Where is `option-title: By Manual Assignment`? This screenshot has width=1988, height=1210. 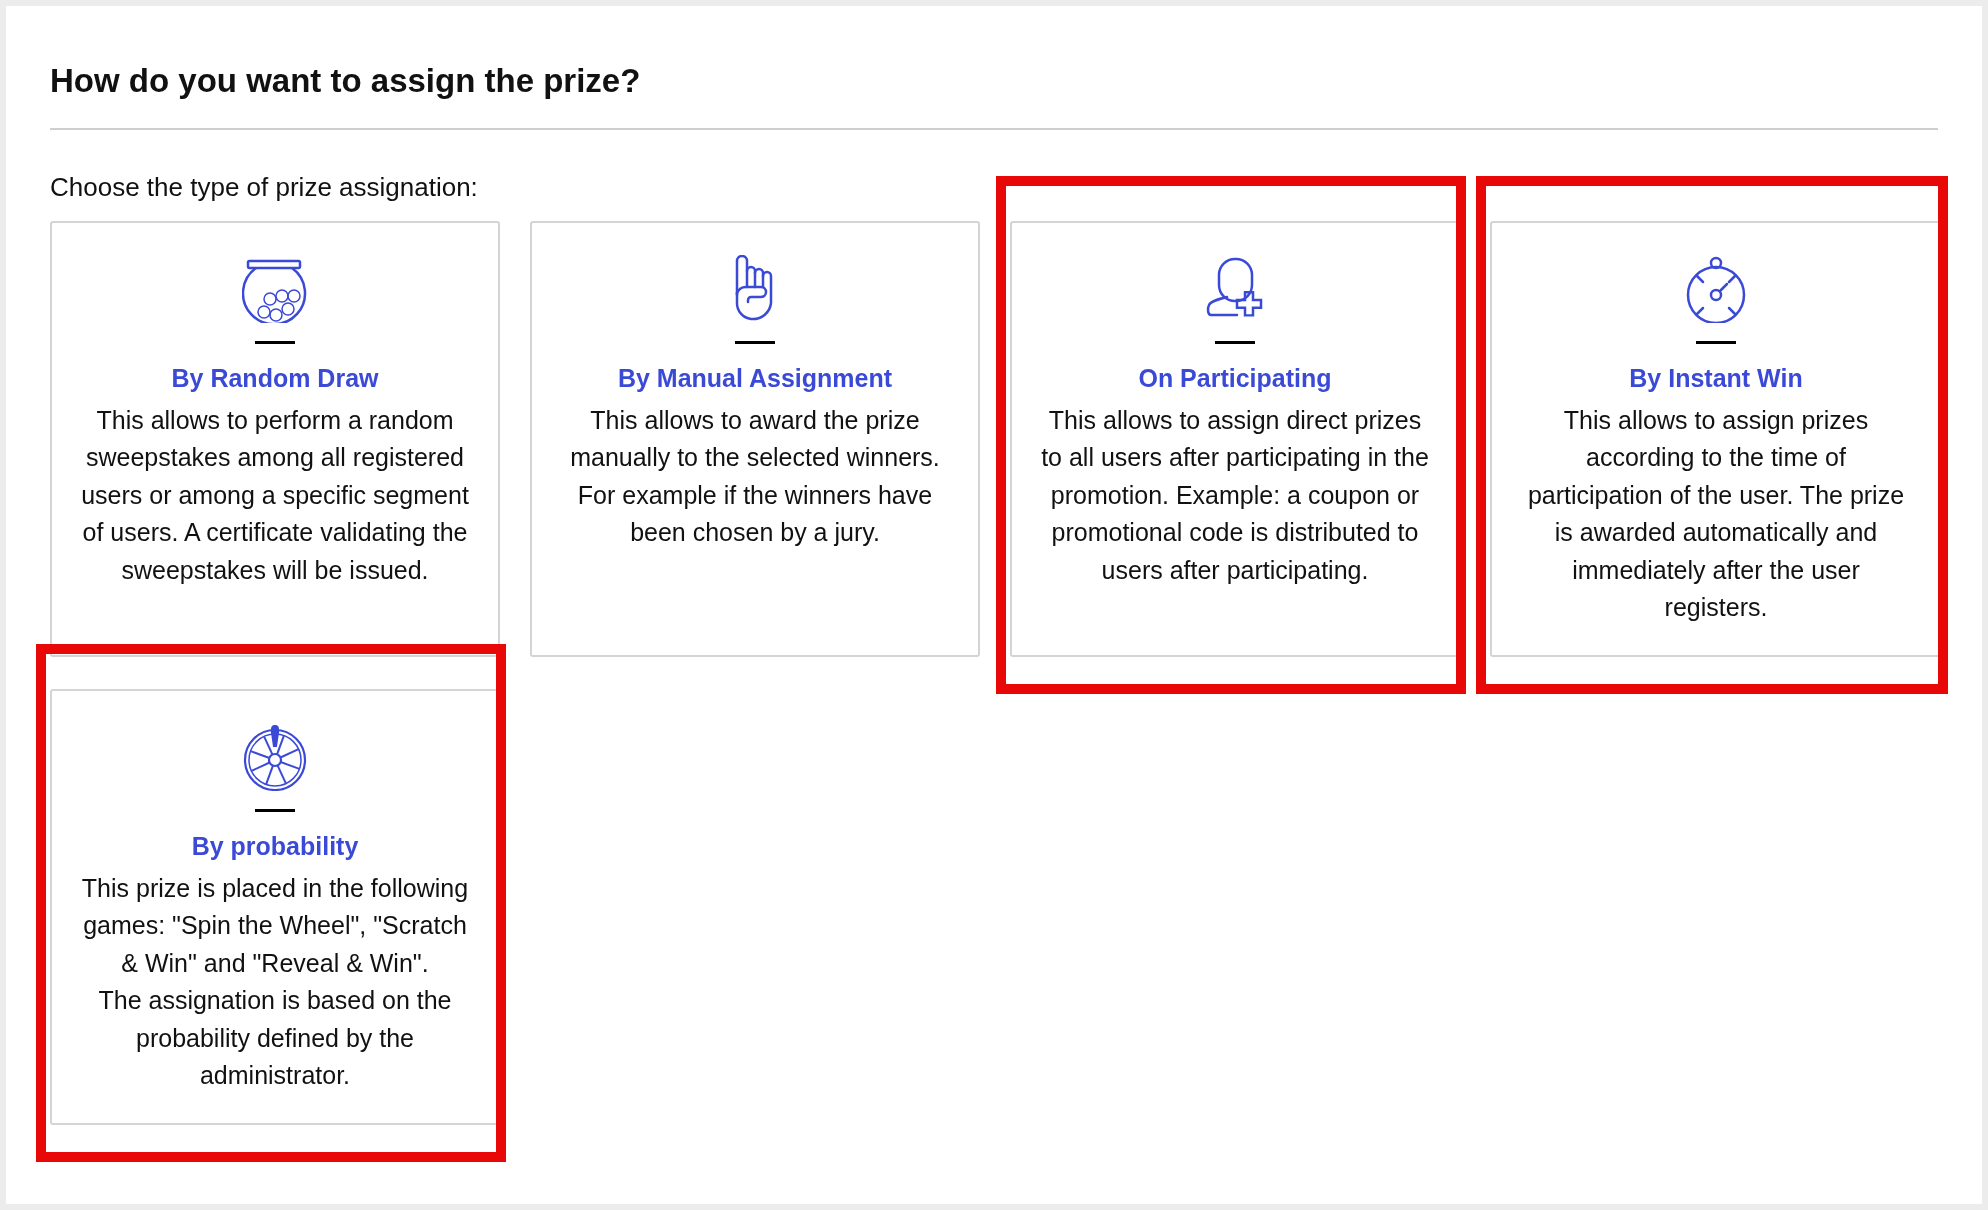 option-title: By Manual Assignment is located at coordinates (755, 378).